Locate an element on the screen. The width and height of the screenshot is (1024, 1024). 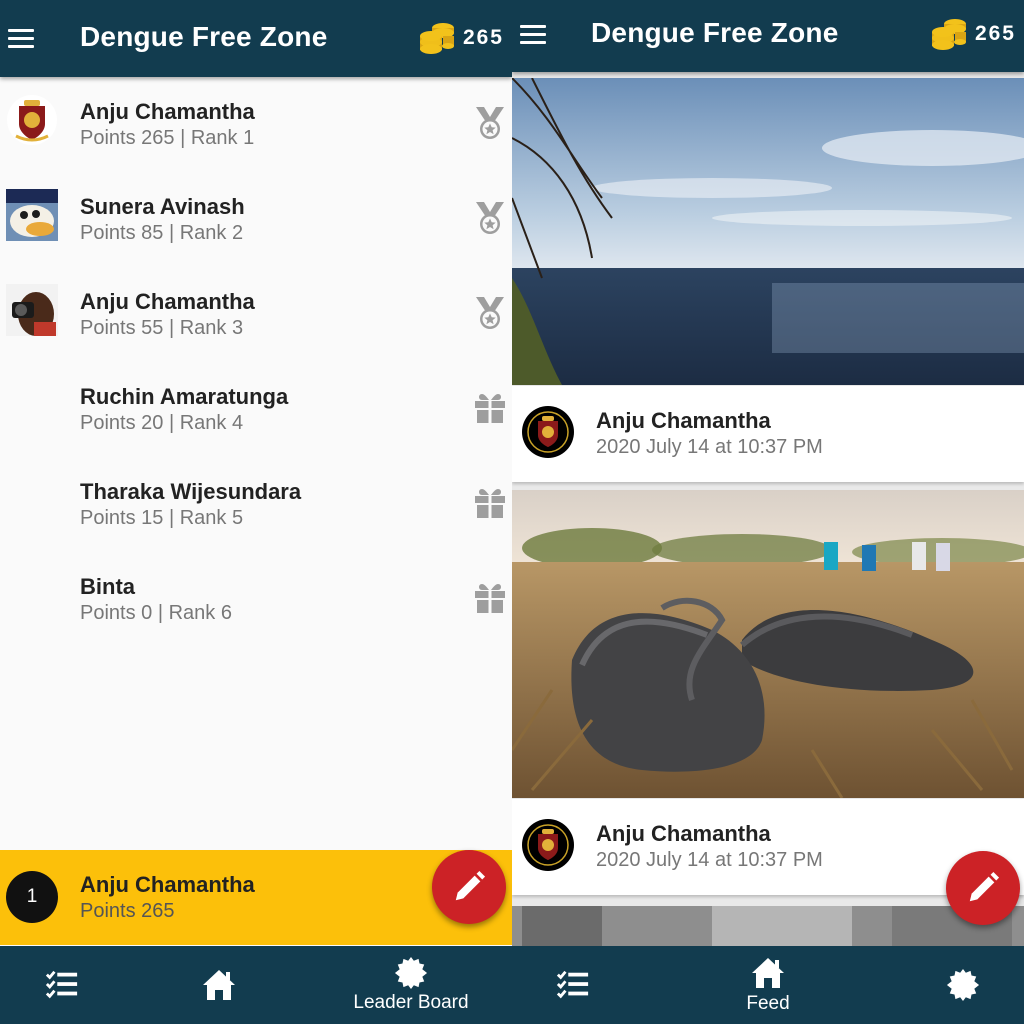
nav-leaderboard is located at coordinates (951, 985).